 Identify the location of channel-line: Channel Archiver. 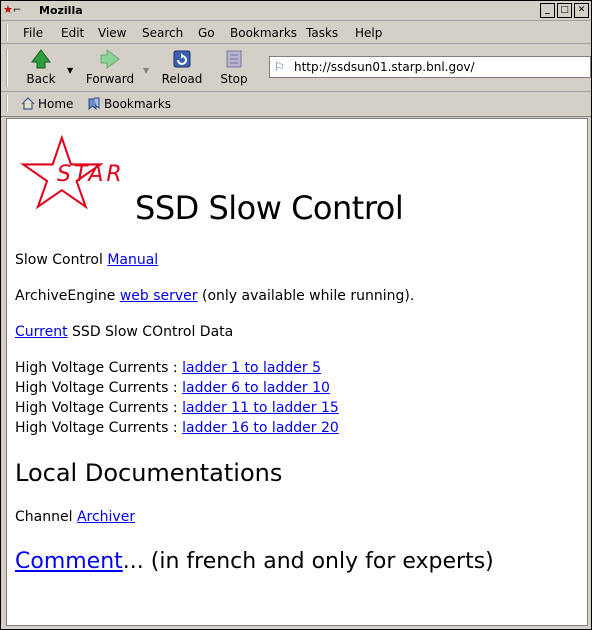
(75, 517).